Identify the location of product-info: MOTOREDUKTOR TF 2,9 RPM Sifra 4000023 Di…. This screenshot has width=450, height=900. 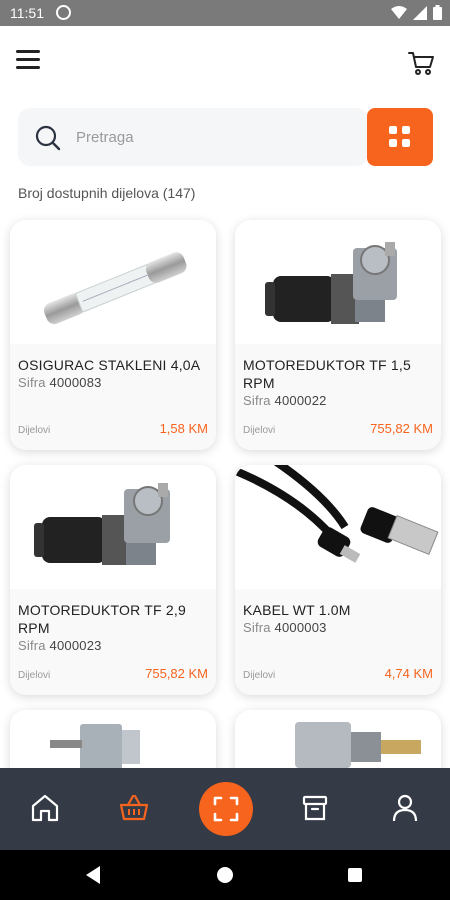
(113, 642).